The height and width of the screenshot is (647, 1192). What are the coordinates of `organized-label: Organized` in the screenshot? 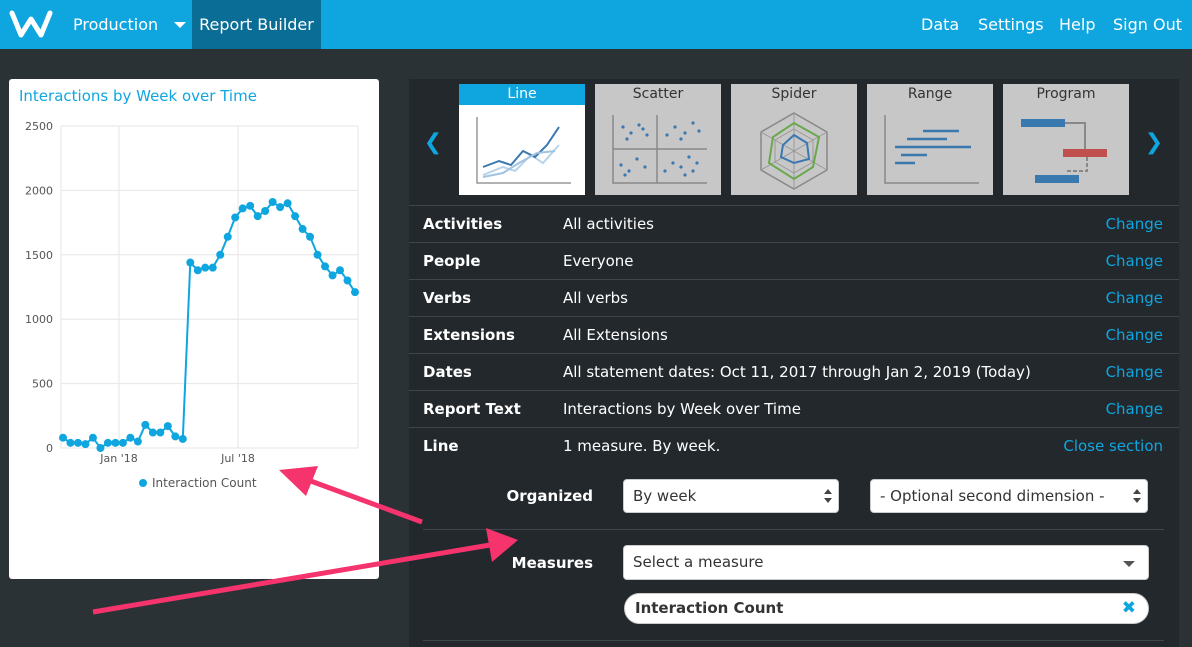 It's located at (549, 496).